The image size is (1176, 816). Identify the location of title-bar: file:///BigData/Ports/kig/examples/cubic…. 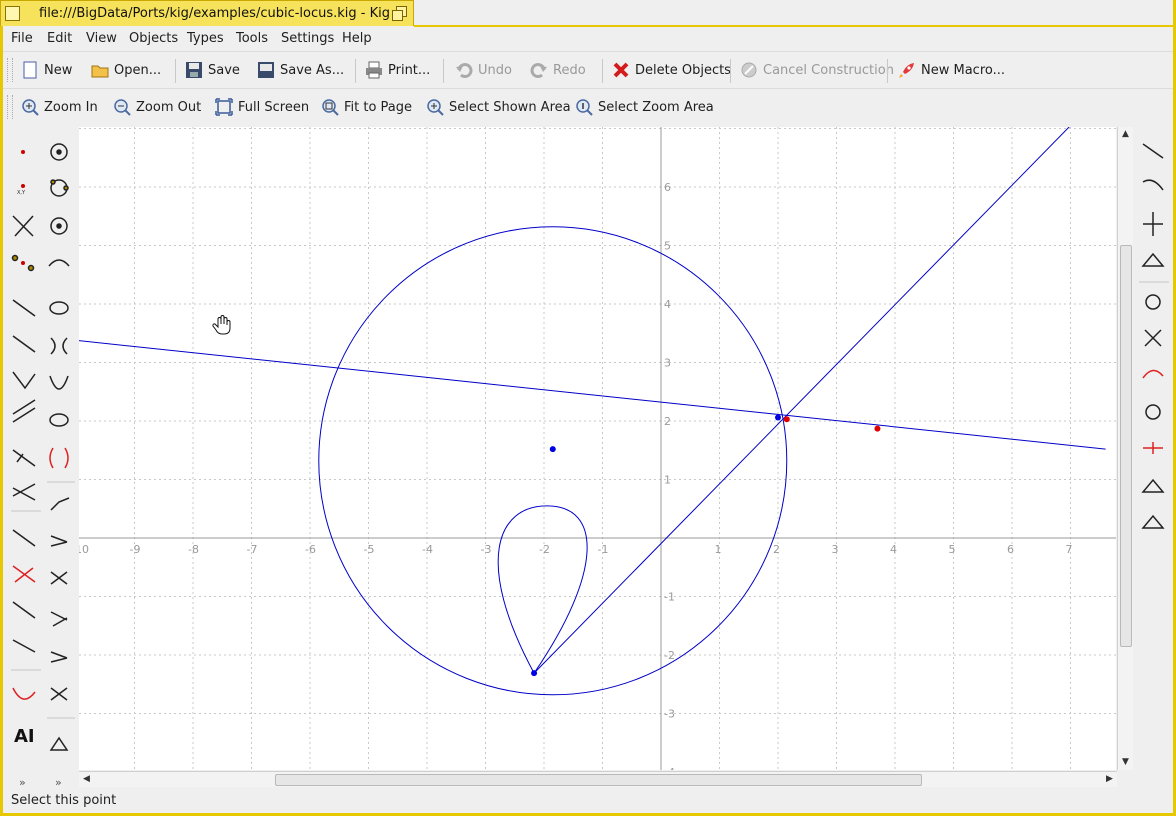
(207, 13).